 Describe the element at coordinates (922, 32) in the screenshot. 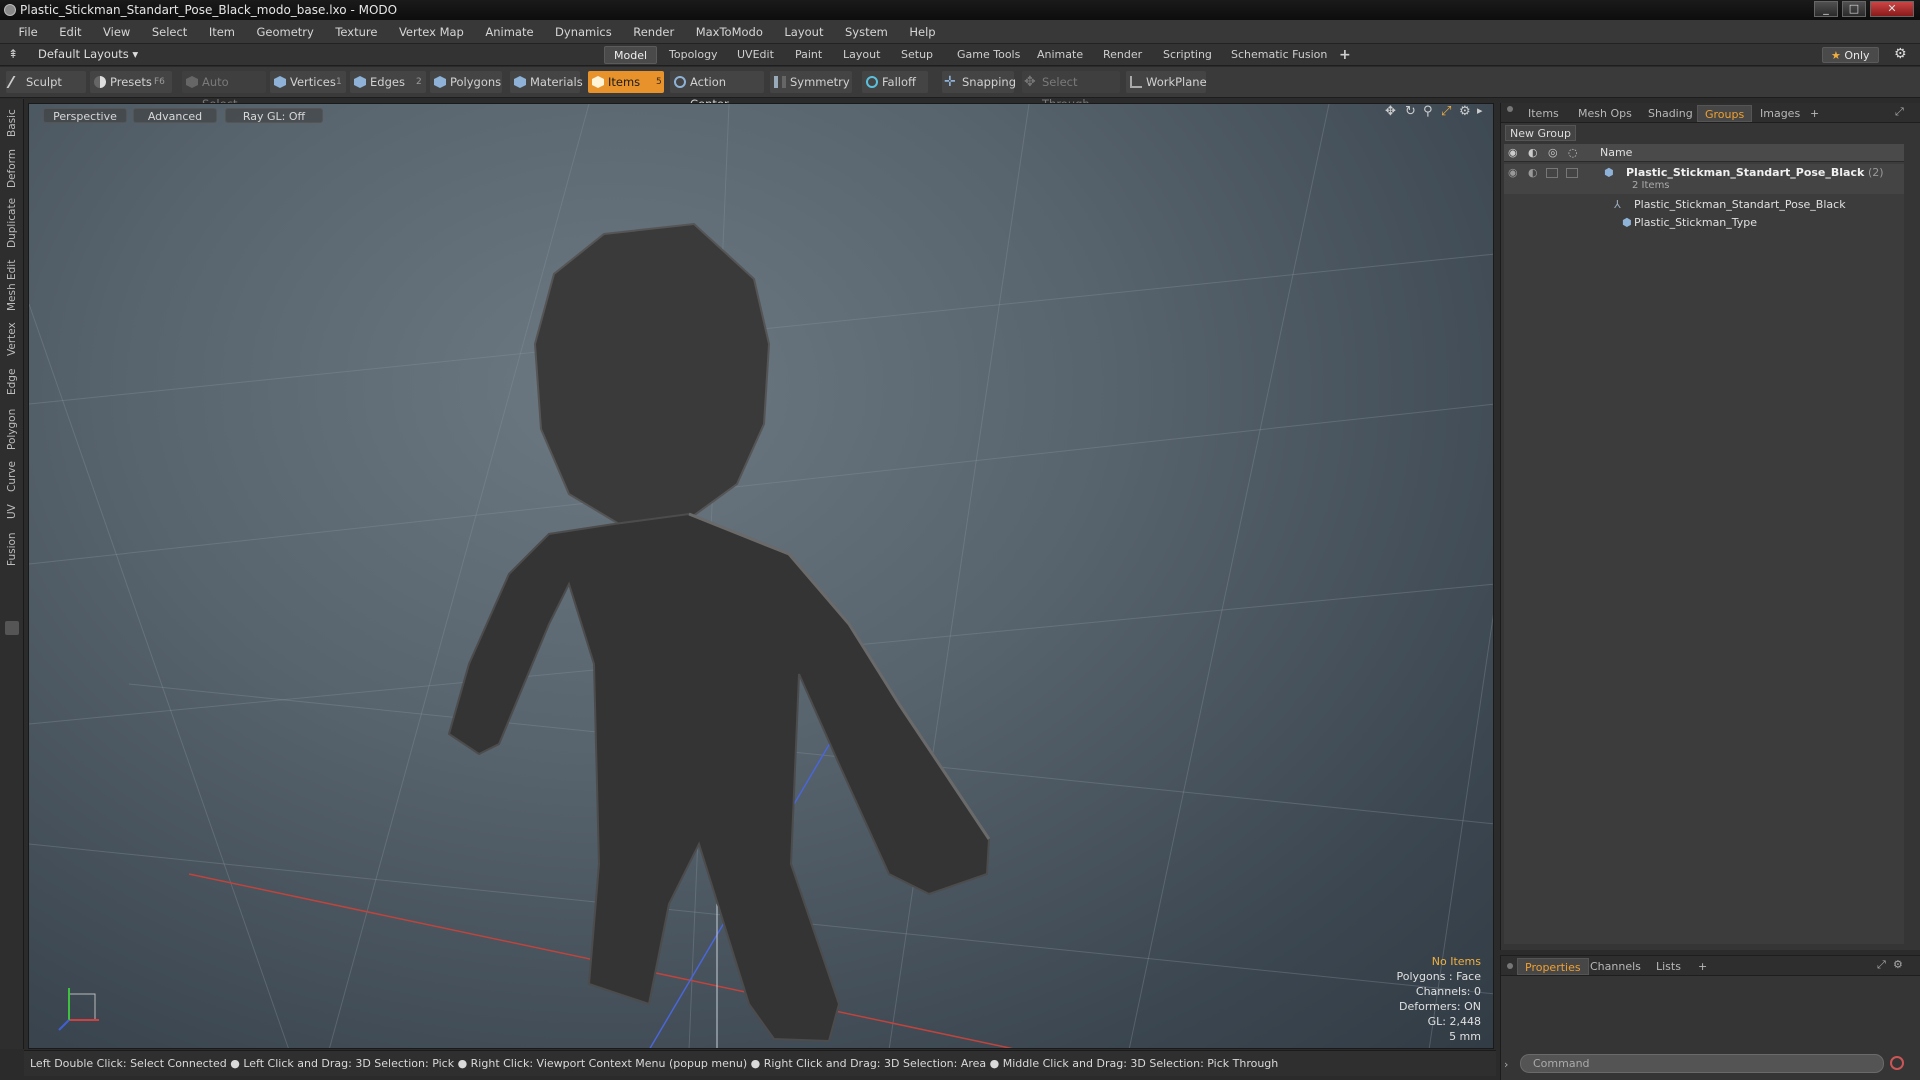

I see `menu-help: Help` at that location.